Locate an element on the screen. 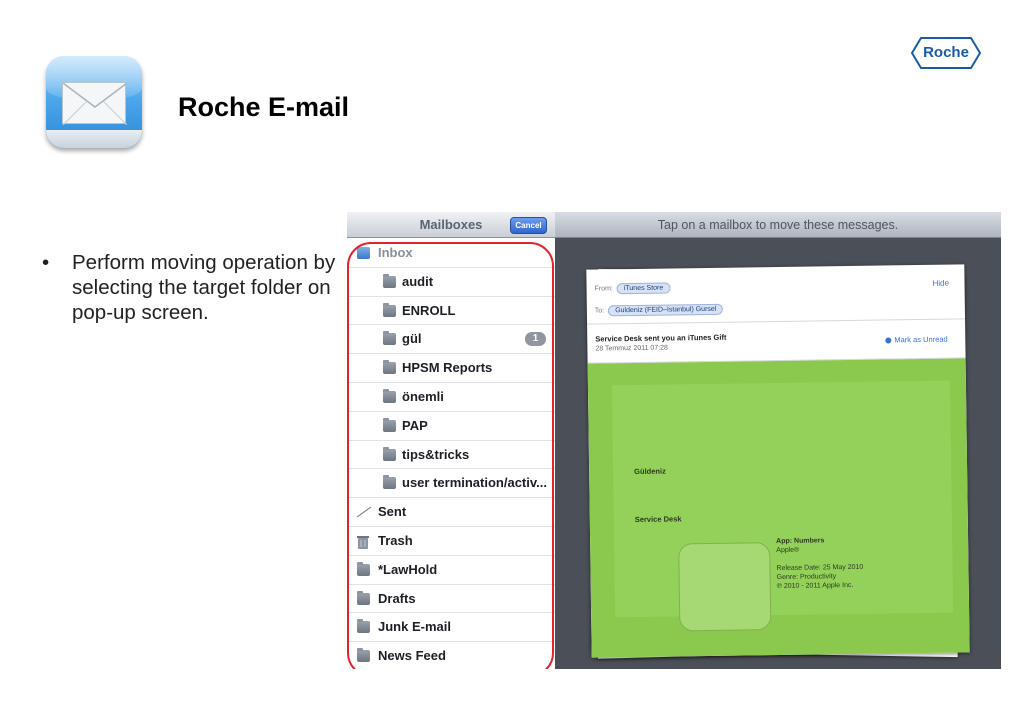 This screenshot has height=708, width=1023. copyright: ℗ 2010 - 2011 Apple Inc. is located at coordinates (815, 586).